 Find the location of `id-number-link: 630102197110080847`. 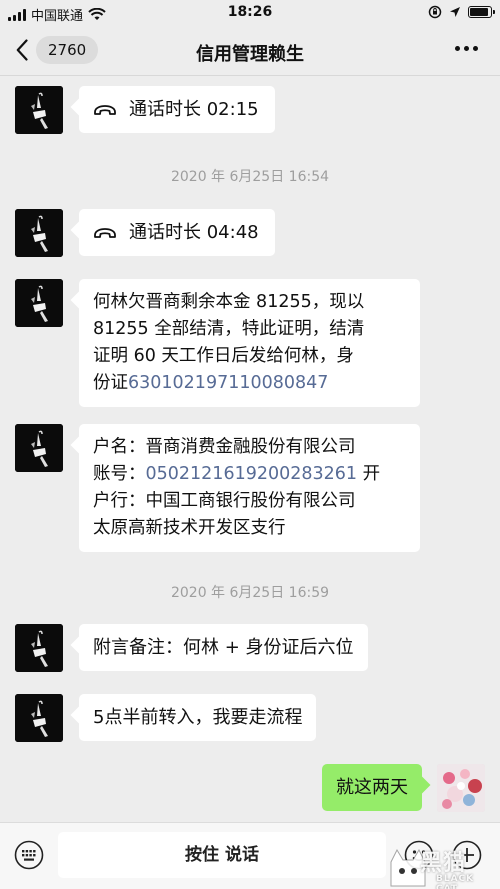

id-number-link: 630102197110080847 is located at coordinates (228, 383).